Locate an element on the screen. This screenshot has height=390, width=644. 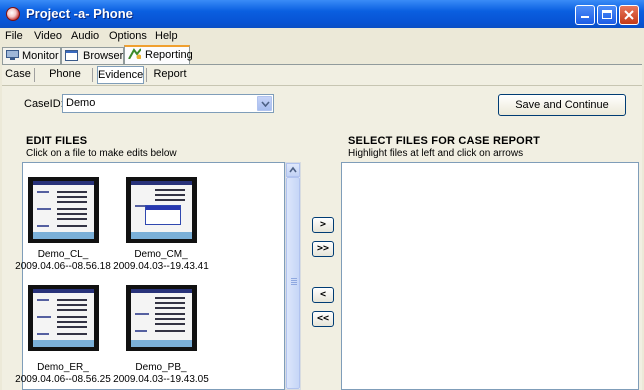
tab-reporting: Reporting is located at coordinates (158, 54).